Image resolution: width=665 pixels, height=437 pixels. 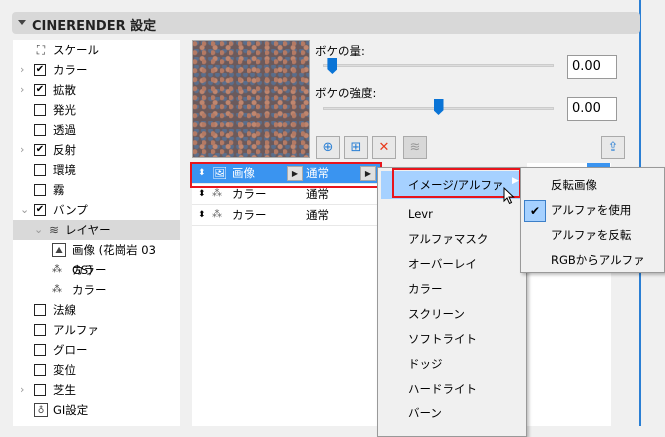 I want to click on menu-item: ハードライト, so click(x=442, y=389).